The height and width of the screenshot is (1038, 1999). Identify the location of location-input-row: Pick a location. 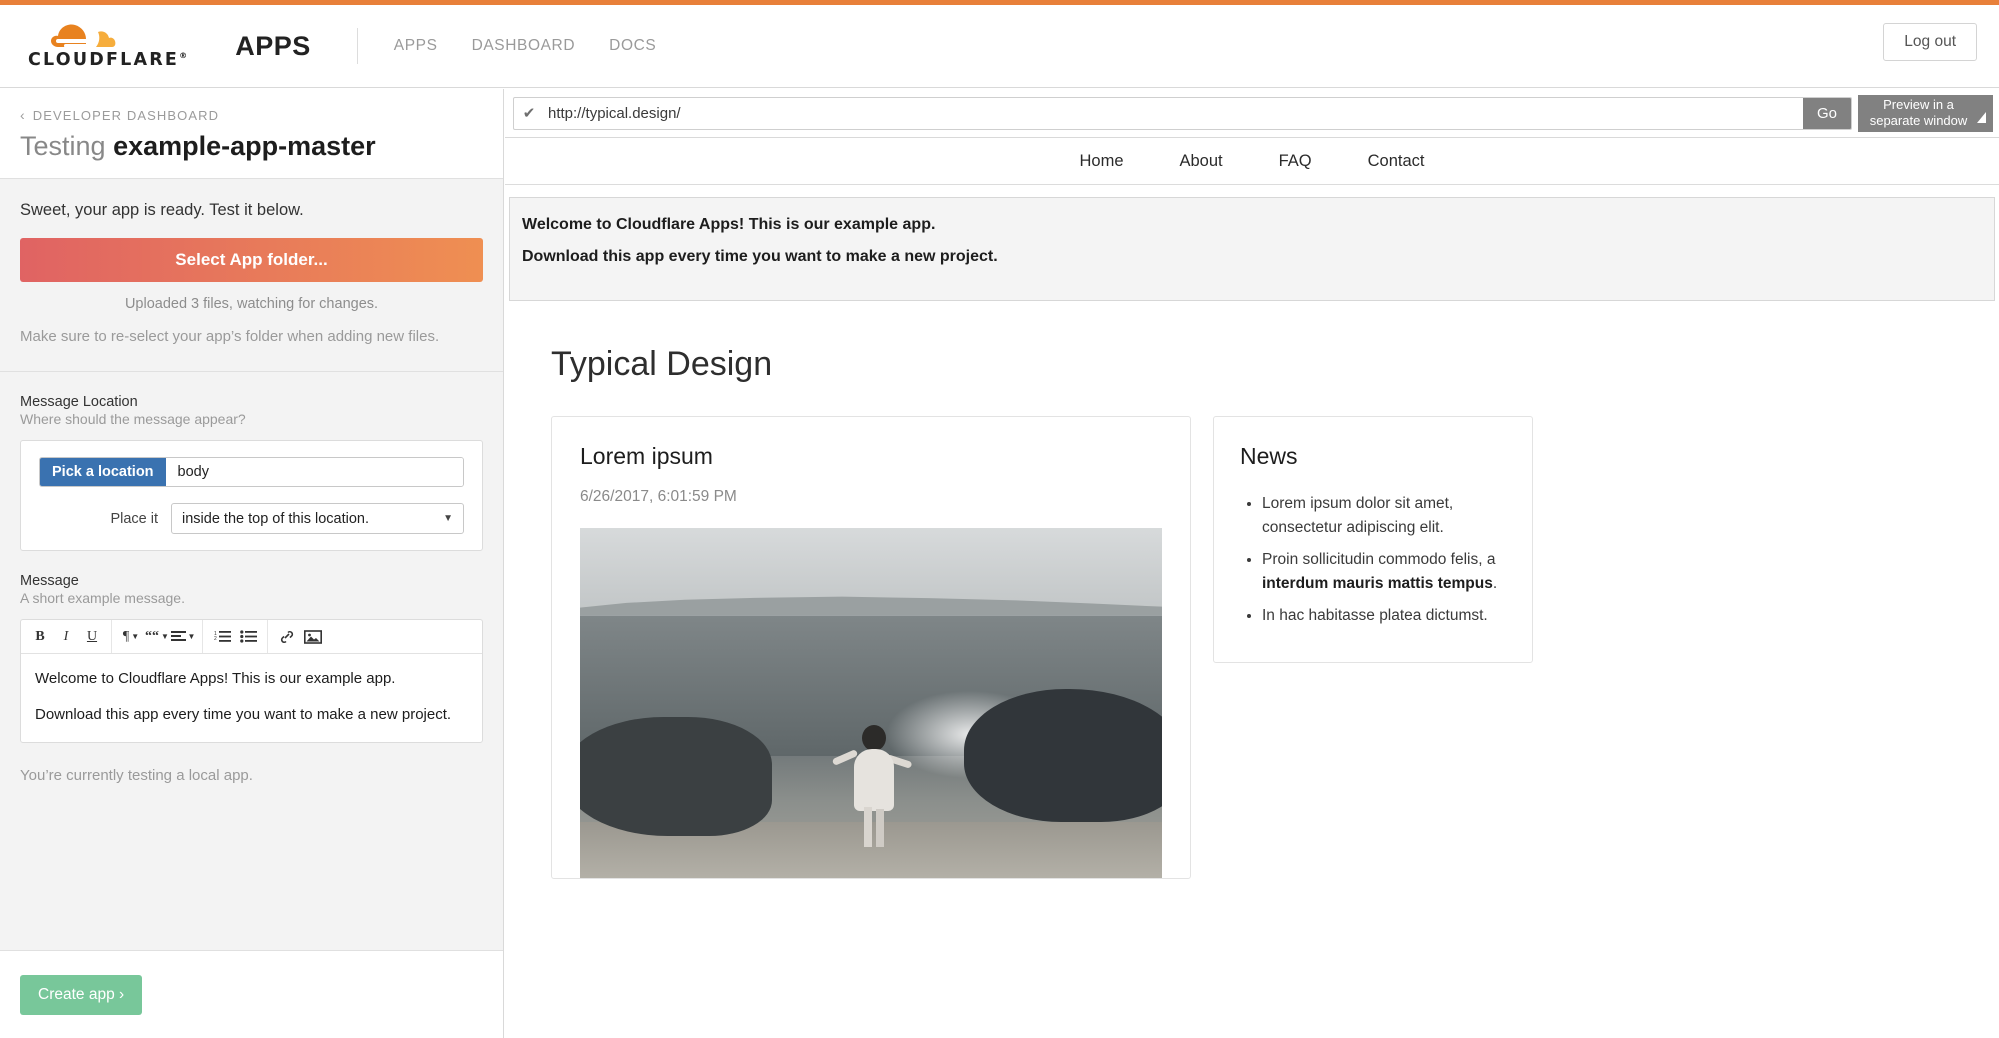
(251, 472).